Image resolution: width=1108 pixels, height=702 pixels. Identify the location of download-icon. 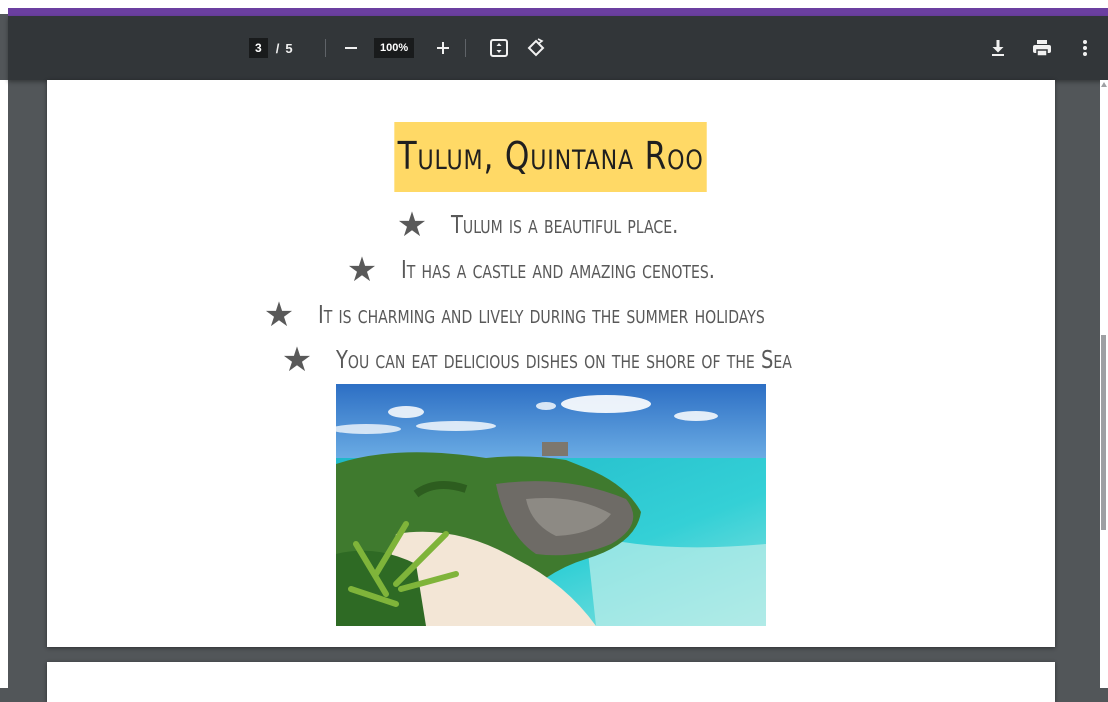
(998, 48).